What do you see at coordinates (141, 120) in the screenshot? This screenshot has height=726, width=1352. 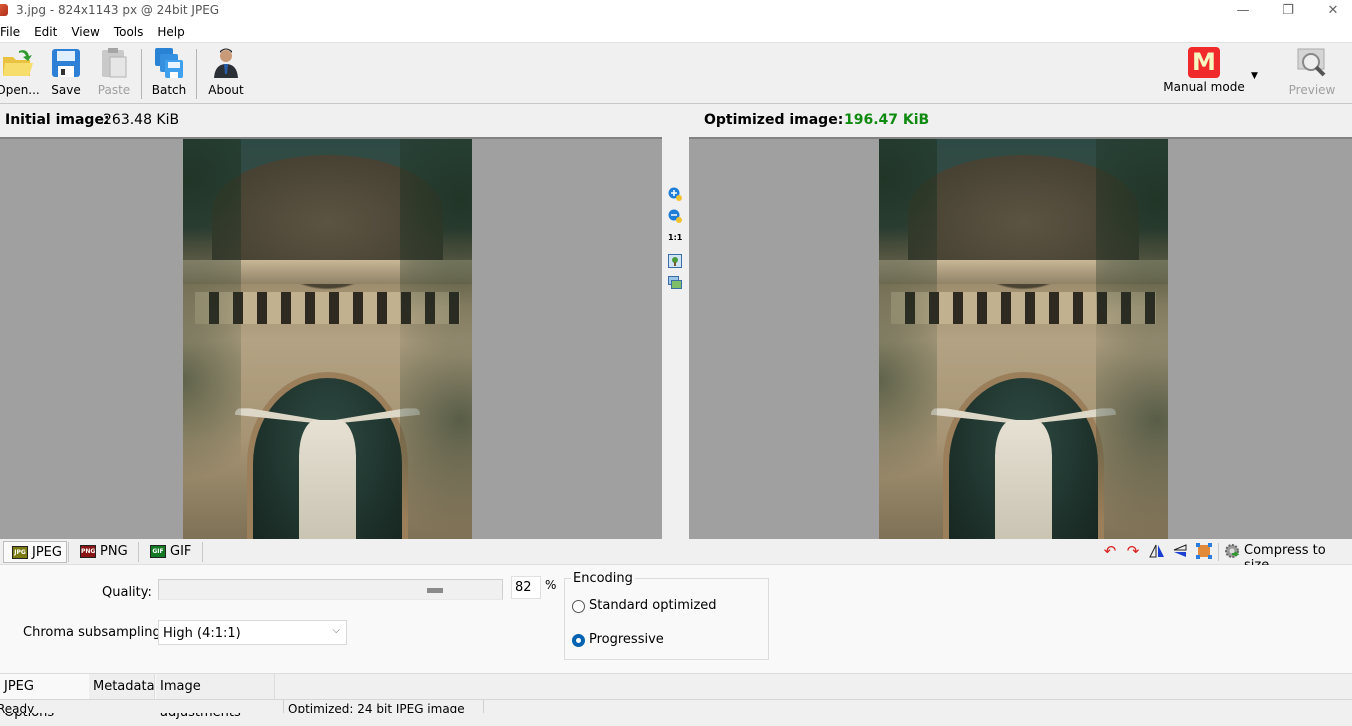 I see `initial-size-value: 263.48 KiB` at bounding box center [141, 120].